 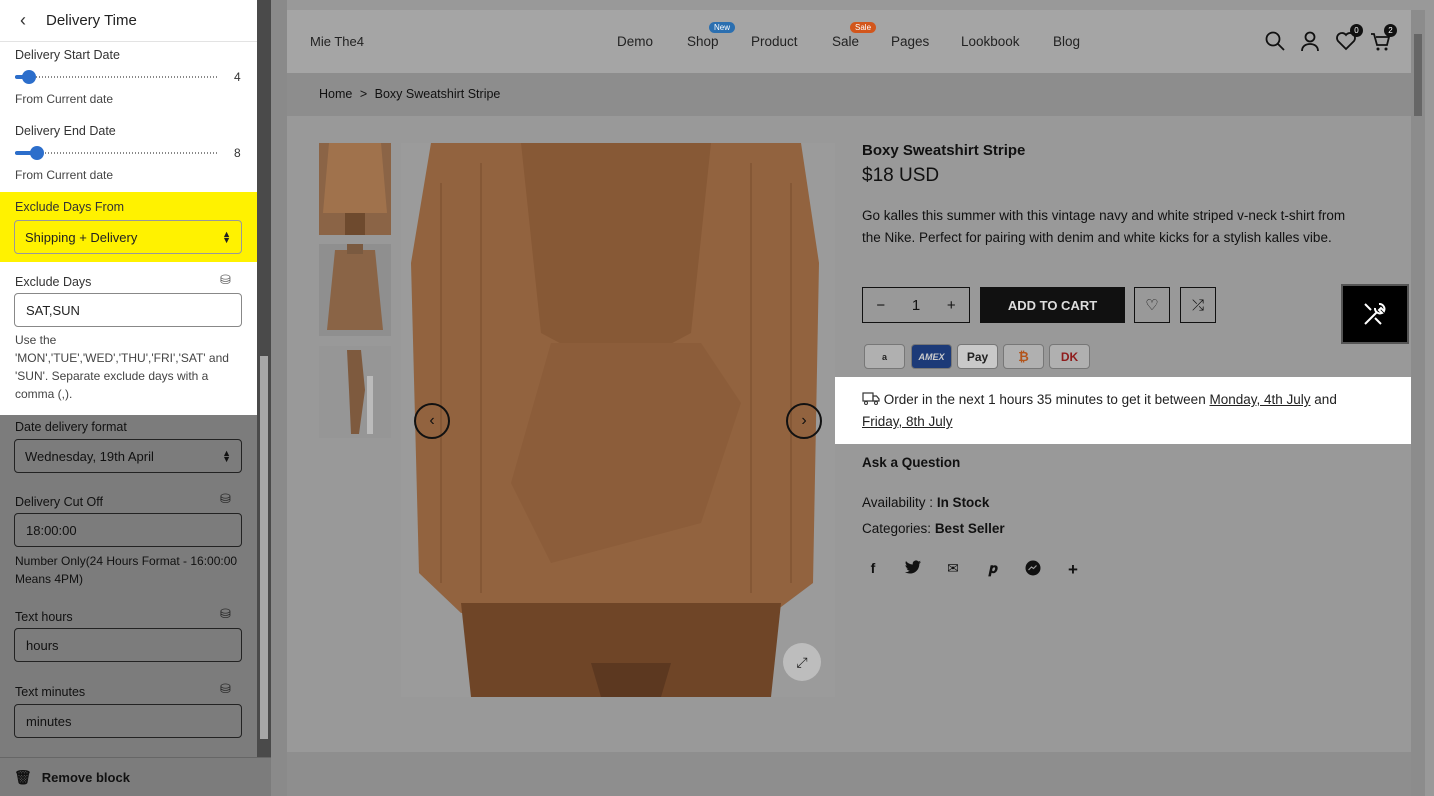 What do you see at coordinates (64, 175) in the screenshot?
I see `end-date-help: From Current date` at bounding box center [64, 175].